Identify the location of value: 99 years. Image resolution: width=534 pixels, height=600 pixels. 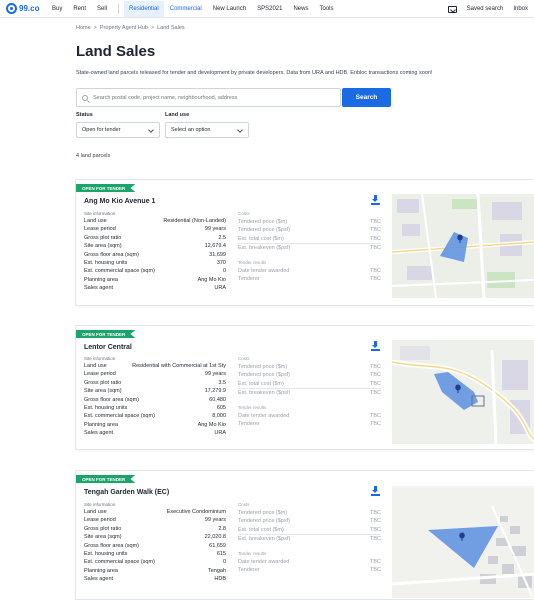
(215, 229).